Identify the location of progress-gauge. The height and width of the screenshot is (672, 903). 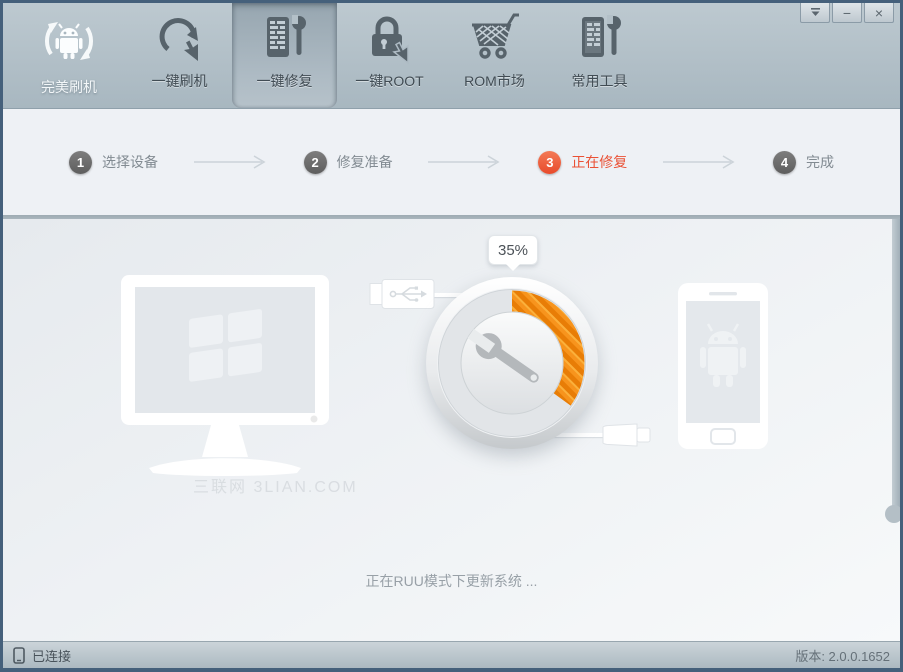
(512, 363).